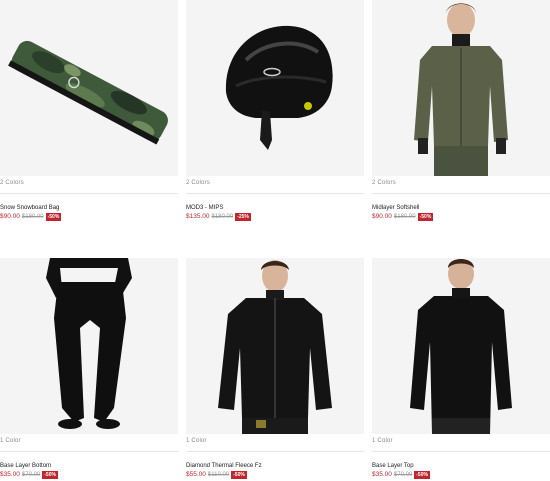 Image resolution: width=550 pixels, height=481 pixels. Describe the element at coordinates (243, 216) in the screenshot. I see `discount-badge: -25%` at that location.